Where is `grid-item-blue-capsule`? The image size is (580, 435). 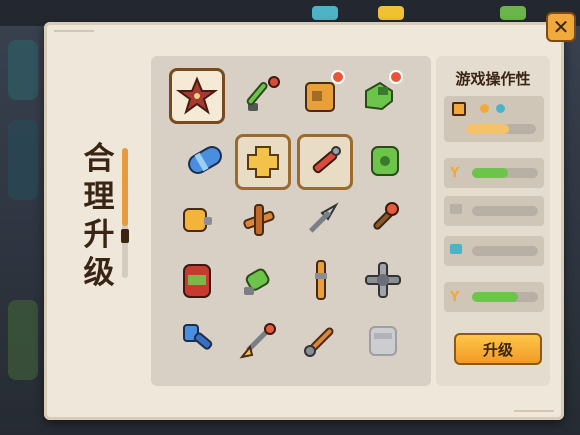
grid-item-blue-capsule is located at coordinates (205, 160).